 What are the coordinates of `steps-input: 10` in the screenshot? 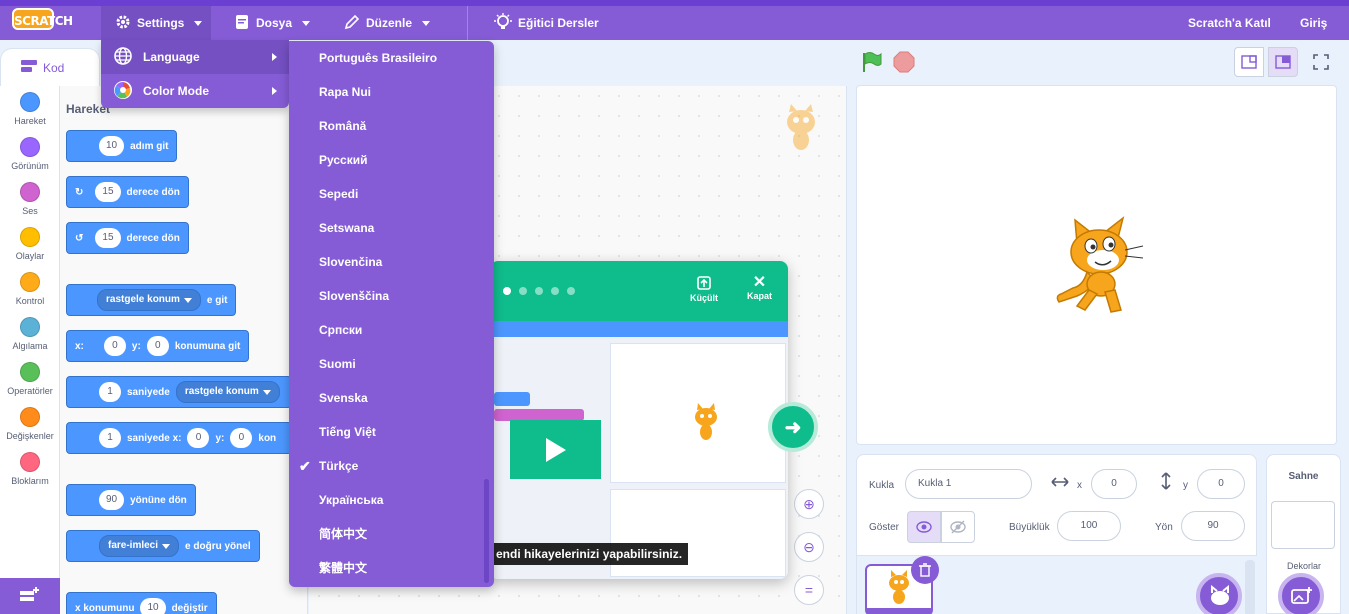 It's located at (112, 146).